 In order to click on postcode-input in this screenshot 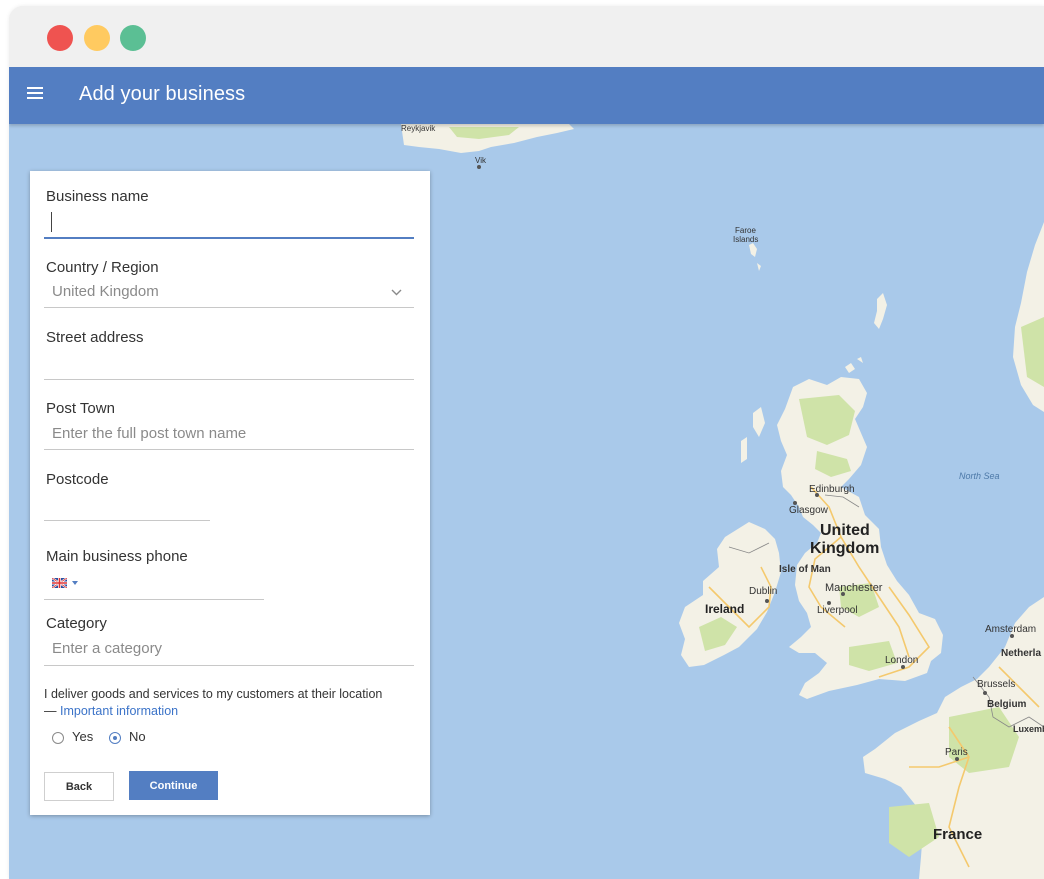, I will do `click(127, 505)`.